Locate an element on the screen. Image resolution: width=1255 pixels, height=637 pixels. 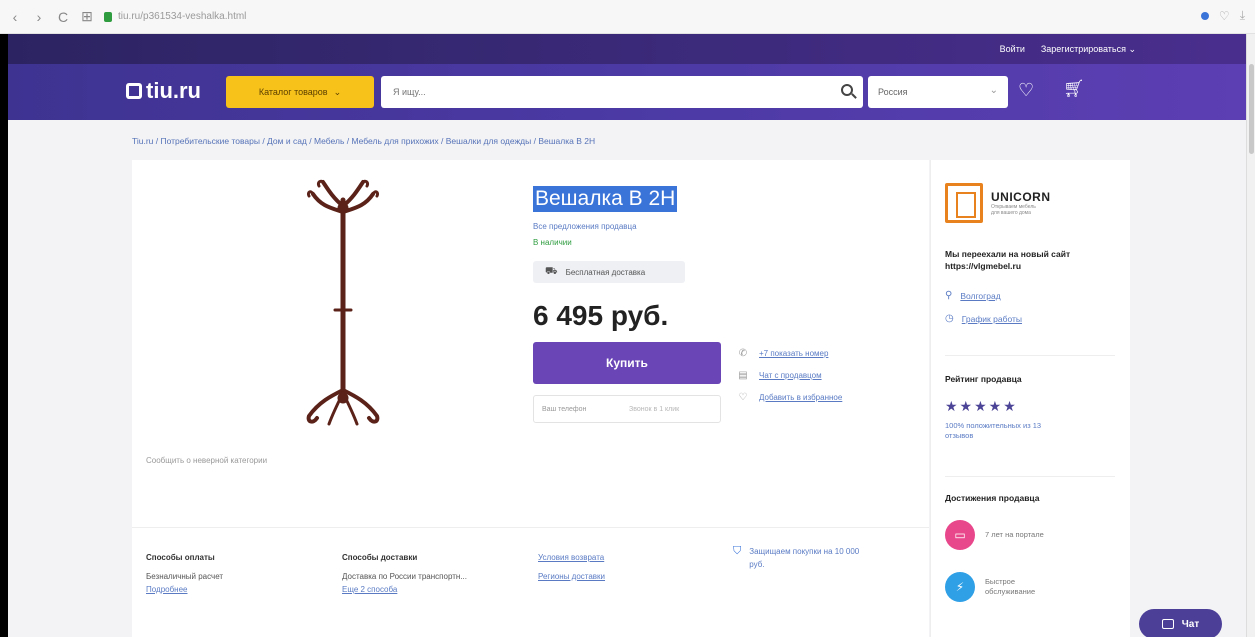
search-input is located at coordinates (601, 92).